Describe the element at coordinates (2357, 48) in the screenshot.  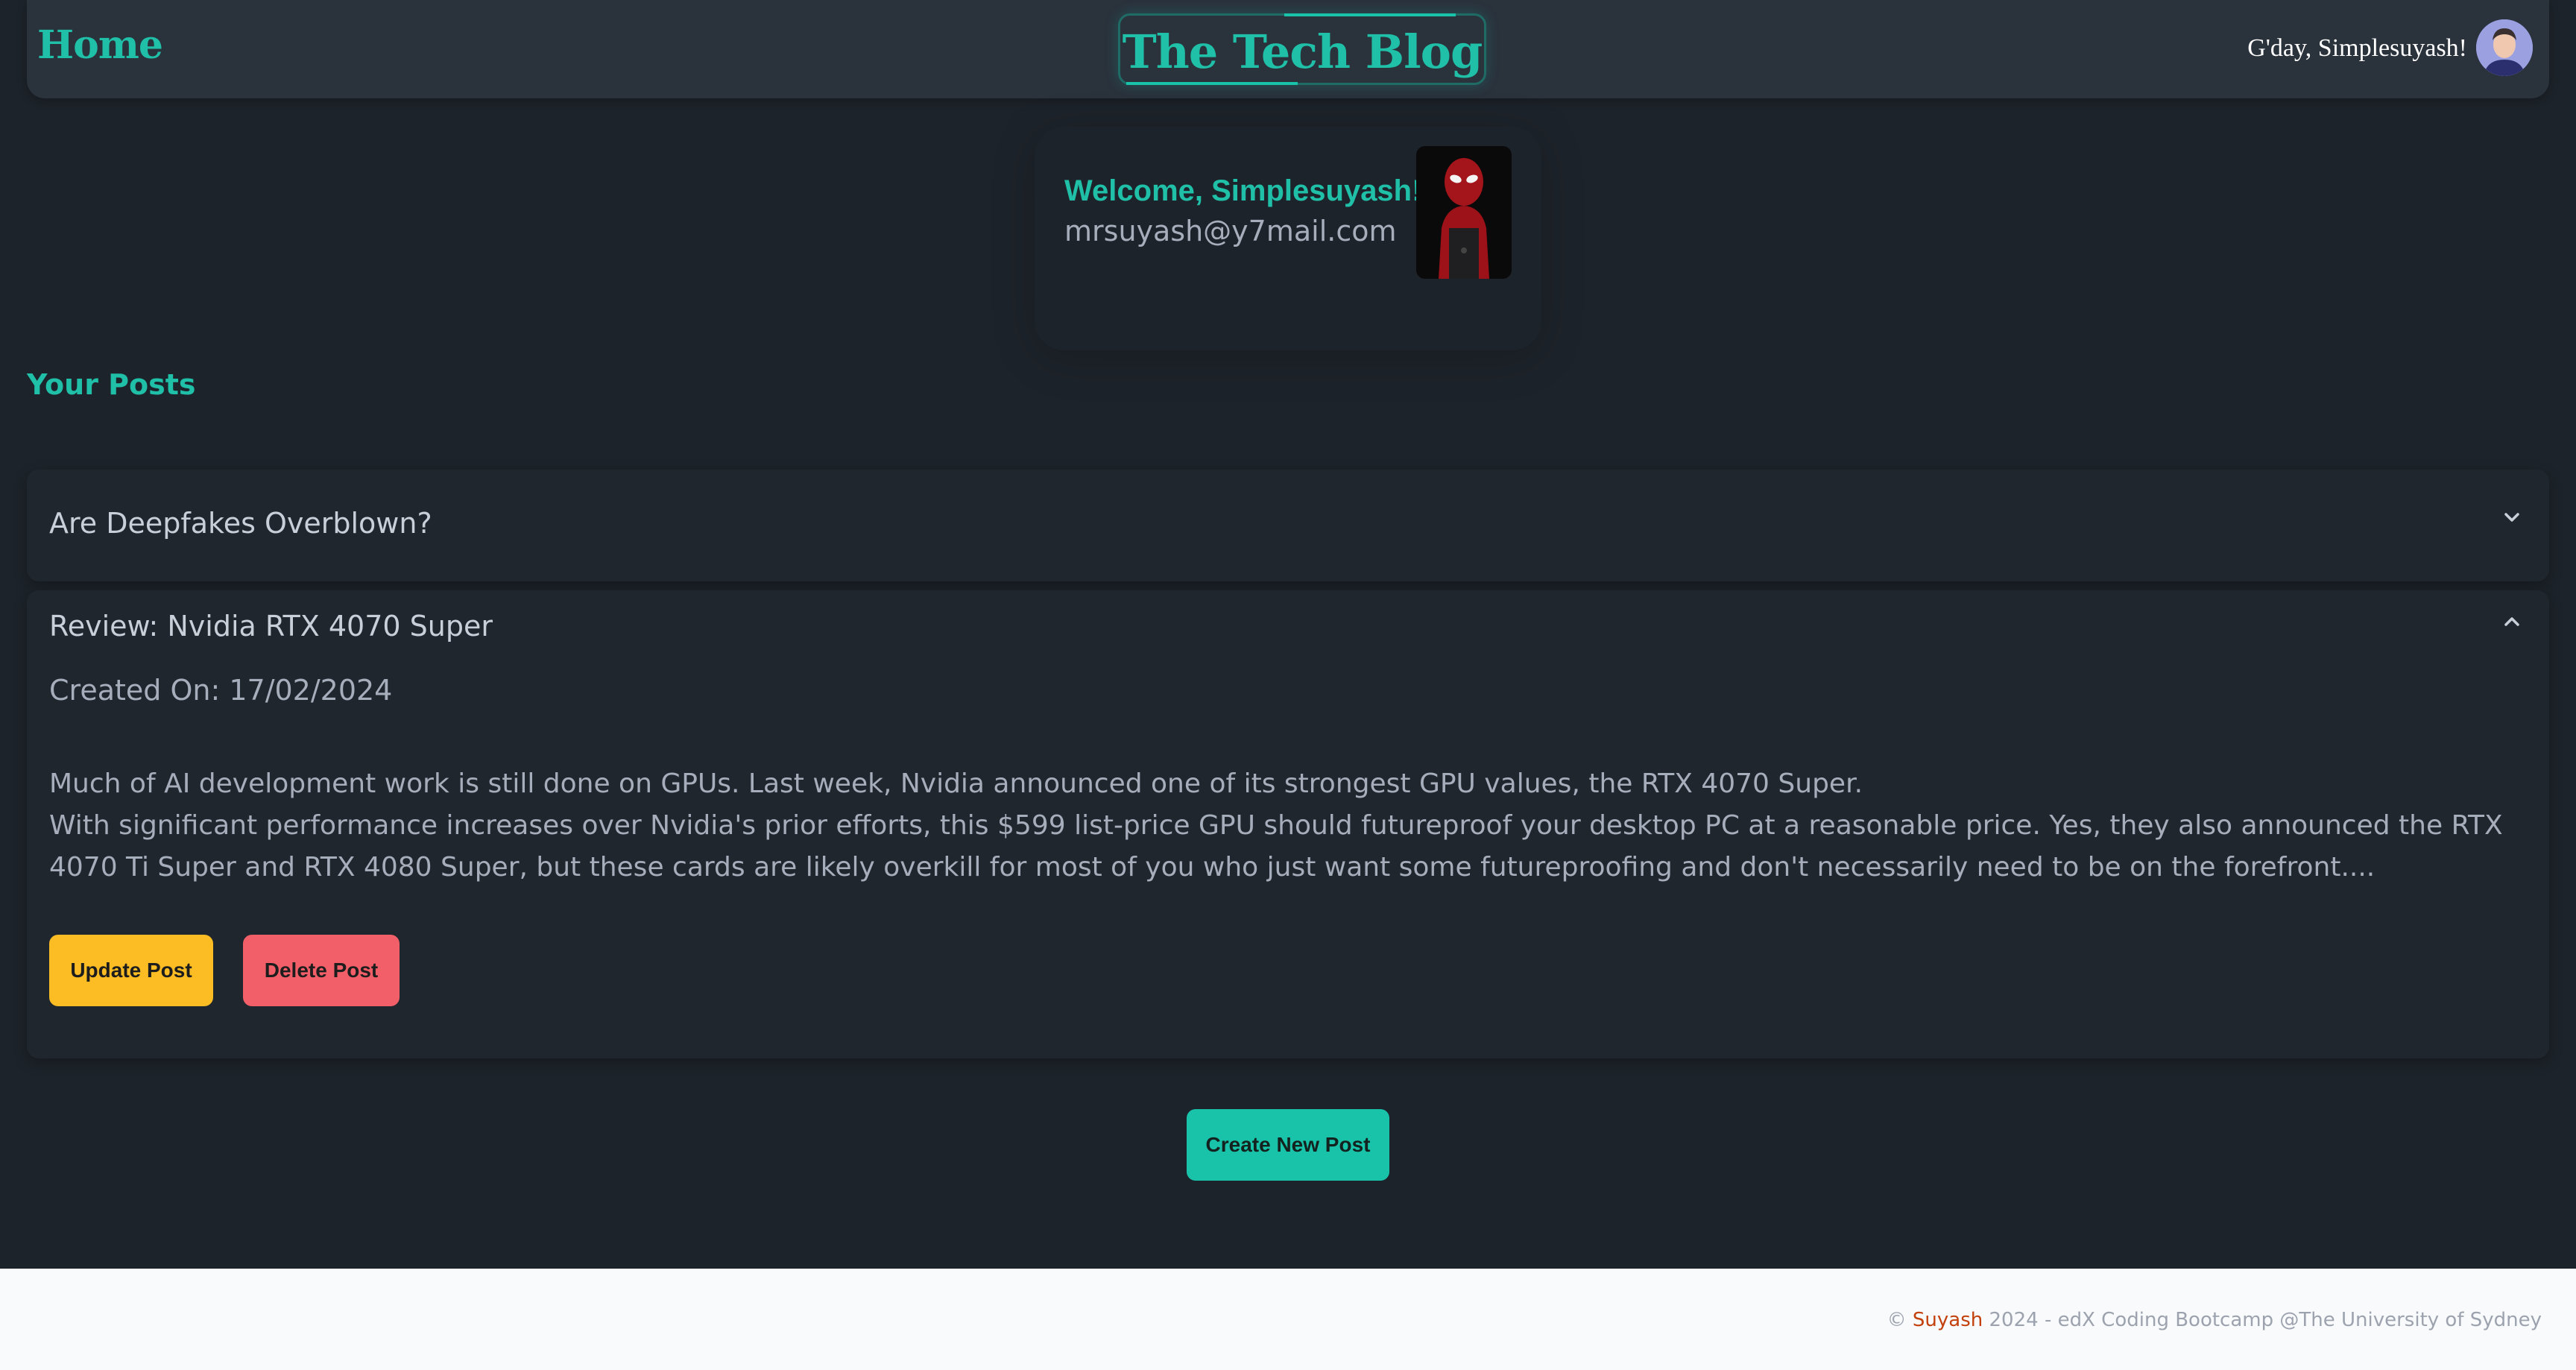
I see `greeting-text: G'day, Simplesuyash!` at that location.